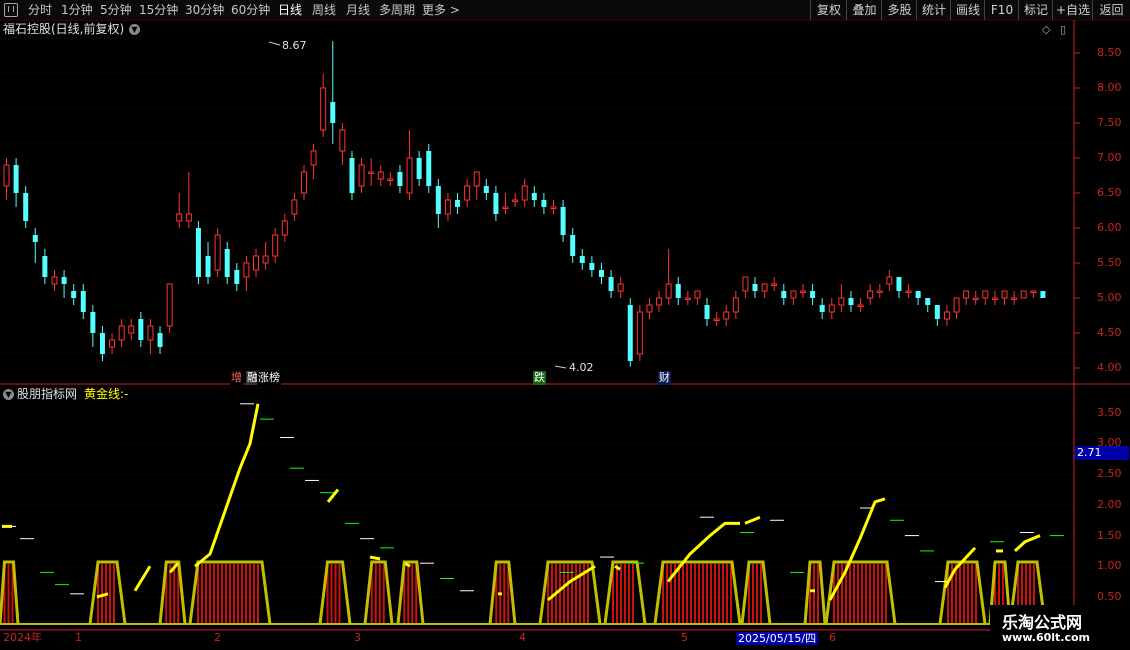 The width and height of the screenshot is (1130, 650). Describe the element at coordinates (274, 43) in the screenshot. I see `max-pointer` at that location.